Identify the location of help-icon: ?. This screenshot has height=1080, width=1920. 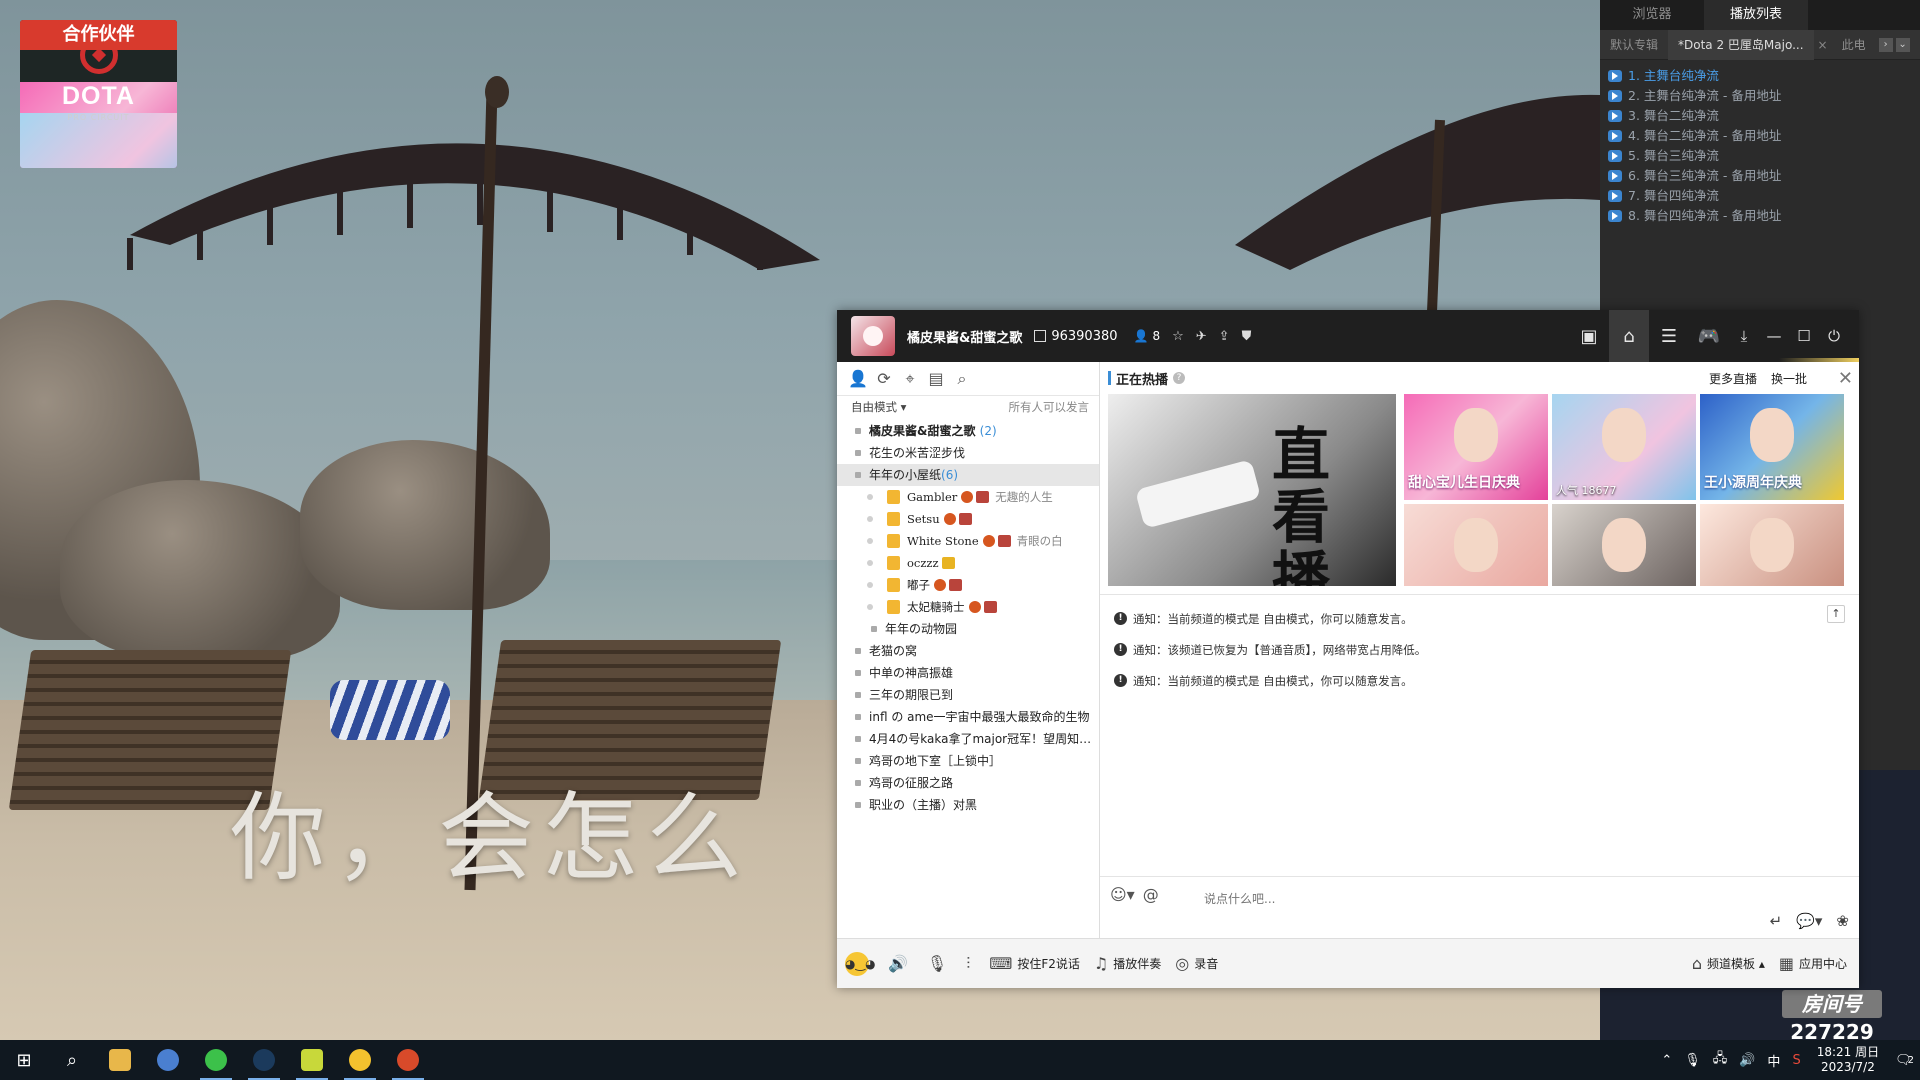
(1179, 378).